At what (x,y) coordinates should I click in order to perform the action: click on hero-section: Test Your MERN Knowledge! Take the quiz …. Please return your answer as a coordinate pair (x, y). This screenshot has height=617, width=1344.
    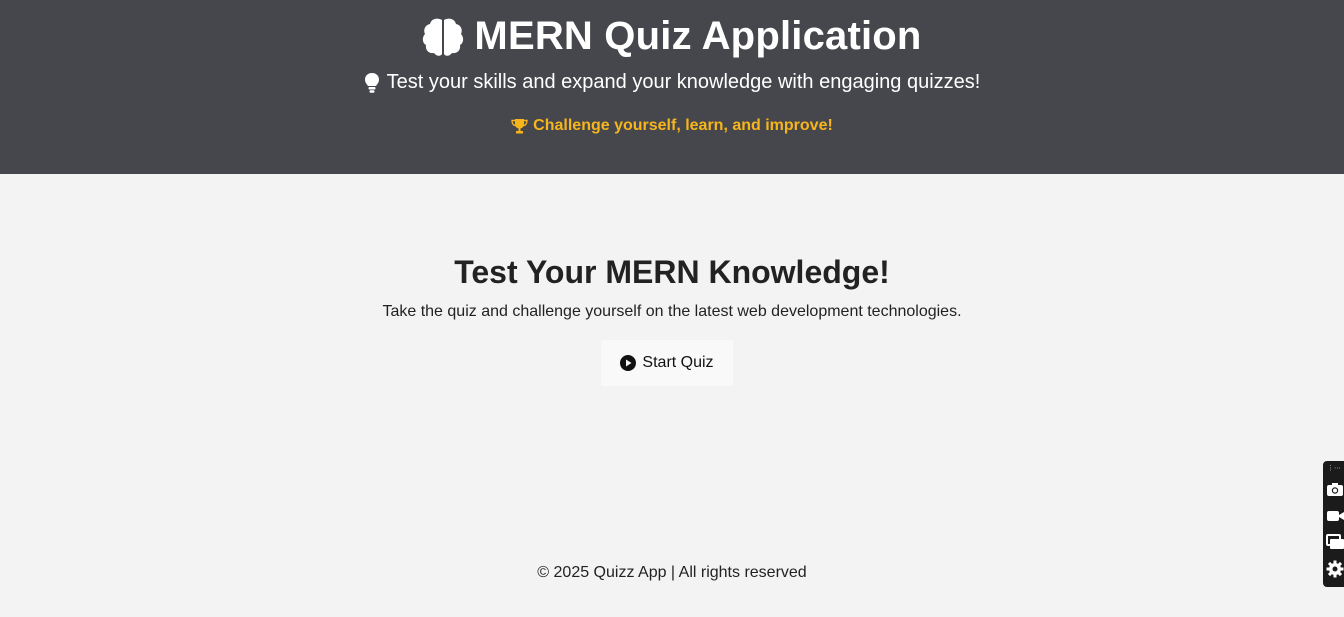
    Looking at the image, I should click on (672, 287).